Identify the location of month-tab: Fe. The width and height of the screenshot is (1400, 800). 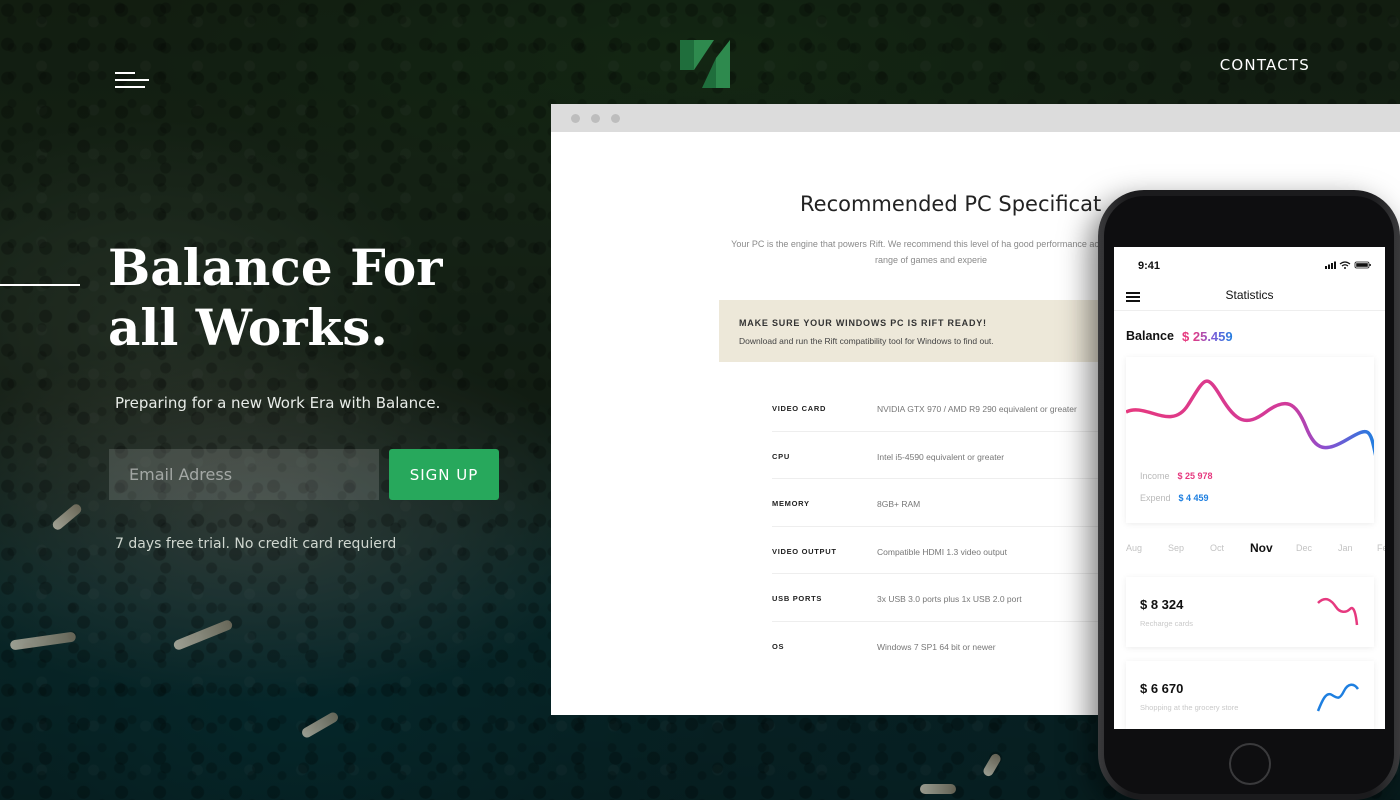
(1381, 548).